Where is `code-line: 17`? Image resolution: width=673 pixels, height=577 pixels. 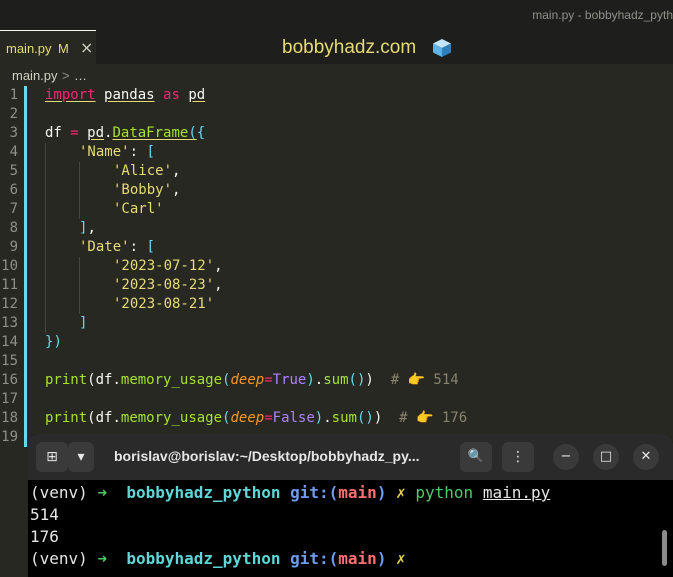 code-line: 17 is located at coordinates (336, 399).